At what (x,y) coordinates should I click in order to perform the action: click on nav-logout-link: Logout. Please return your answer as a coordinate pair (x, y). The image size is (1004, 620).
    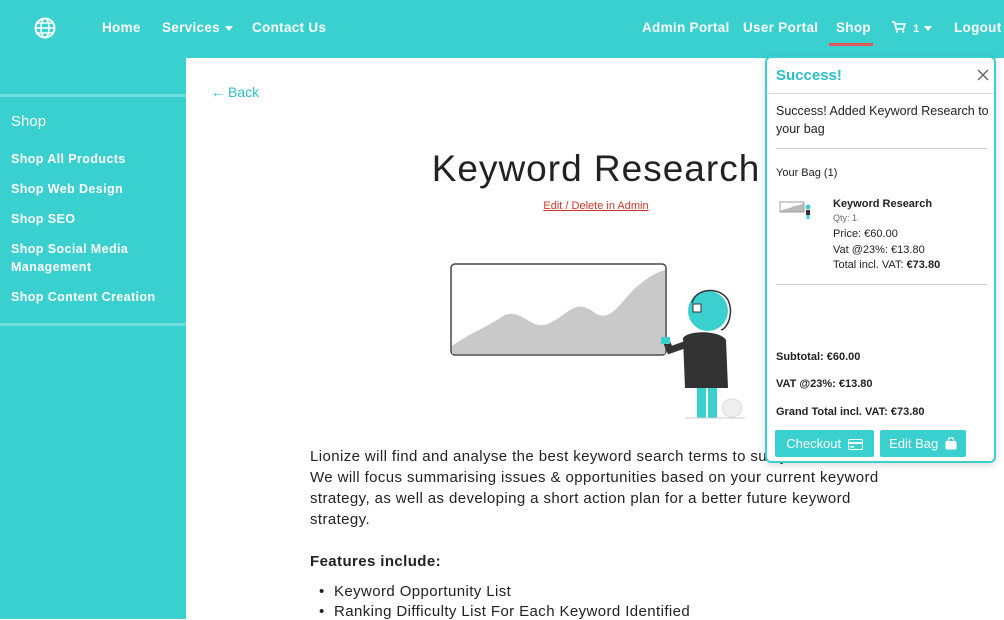
    Looking at the image, I should click on (978, 27).